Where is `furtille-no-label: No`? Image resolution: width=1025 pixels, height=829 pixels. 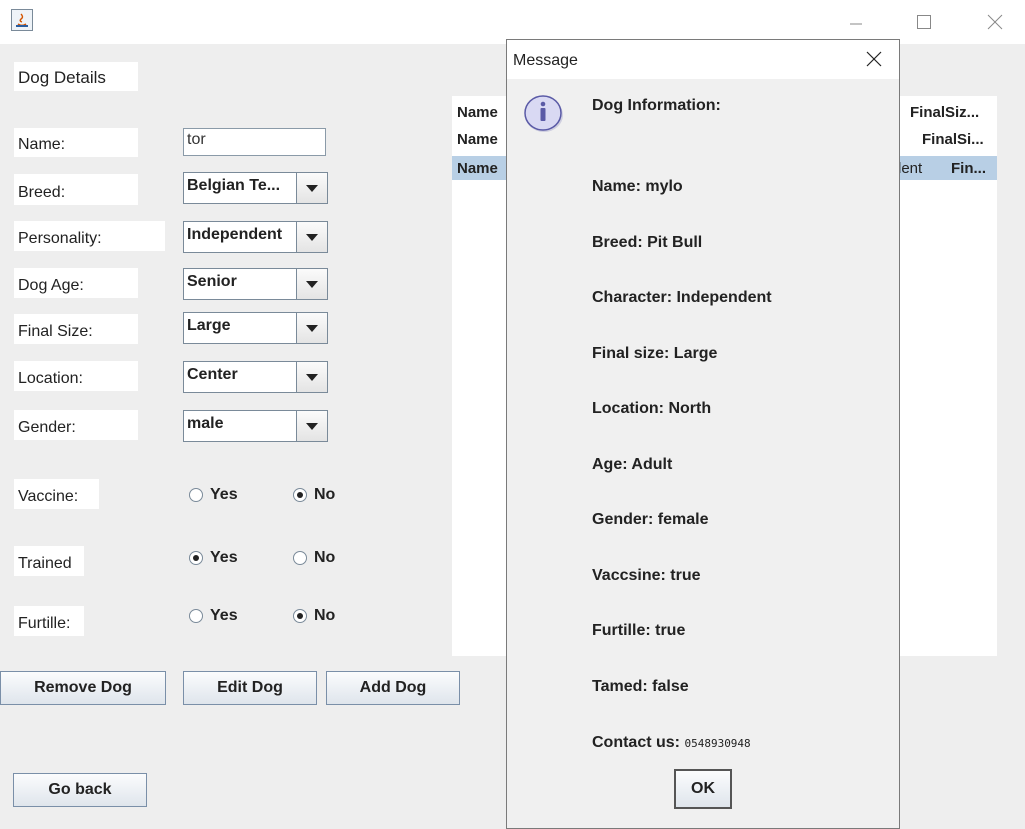
furtille-no-label: No is located at coordinates (325, 615).